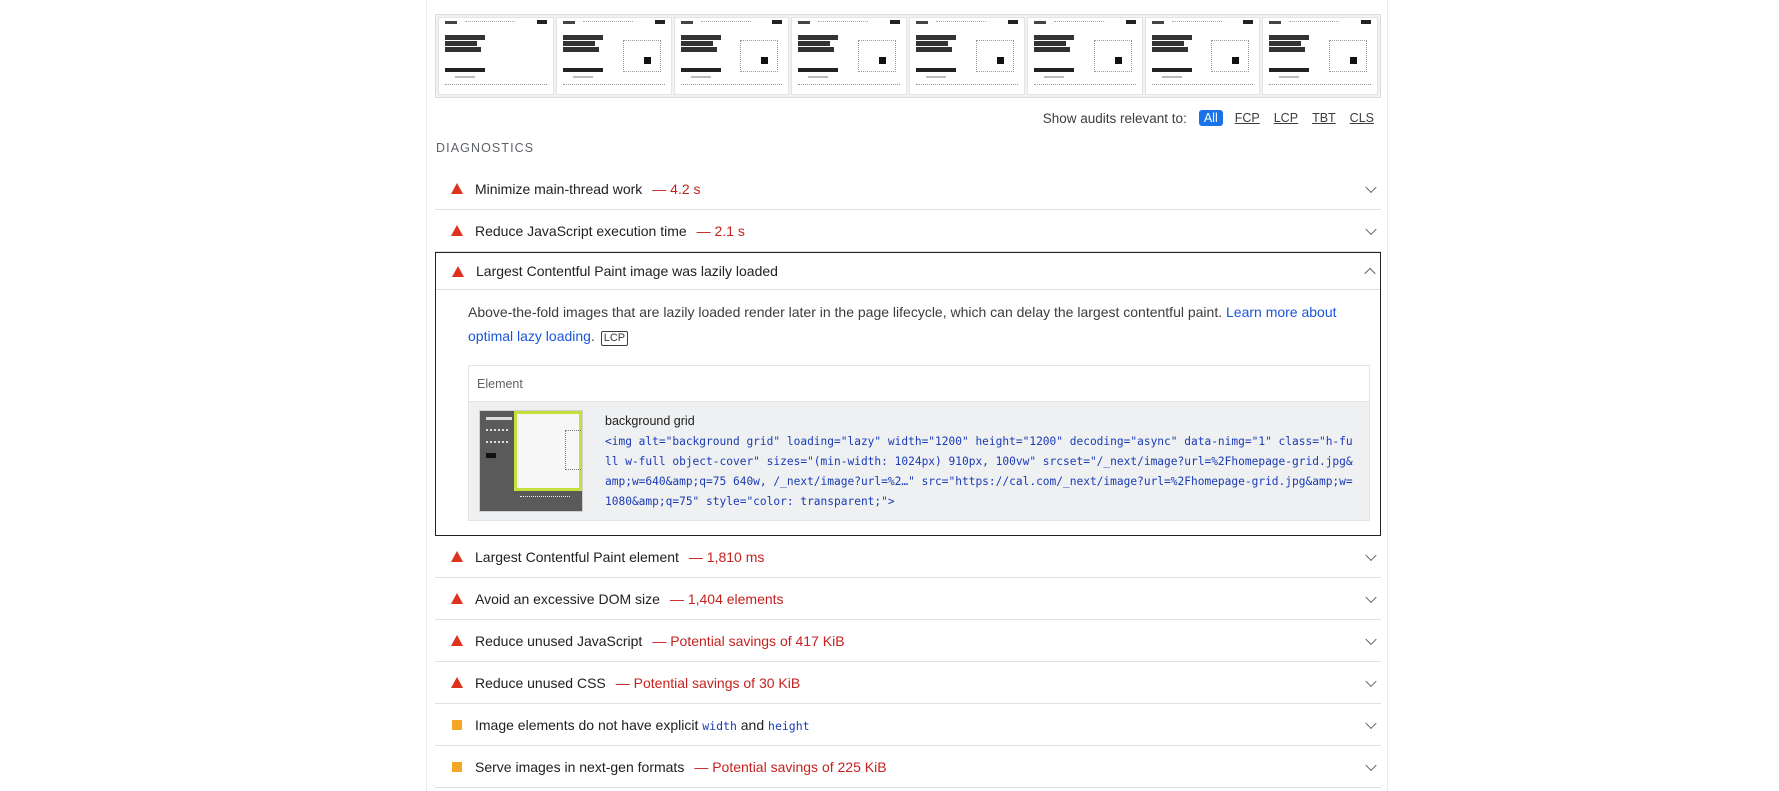 This screenshot has width=1779, height=791. I want to click on audit-display-value: — 1,404 elements, so click(726, 598).